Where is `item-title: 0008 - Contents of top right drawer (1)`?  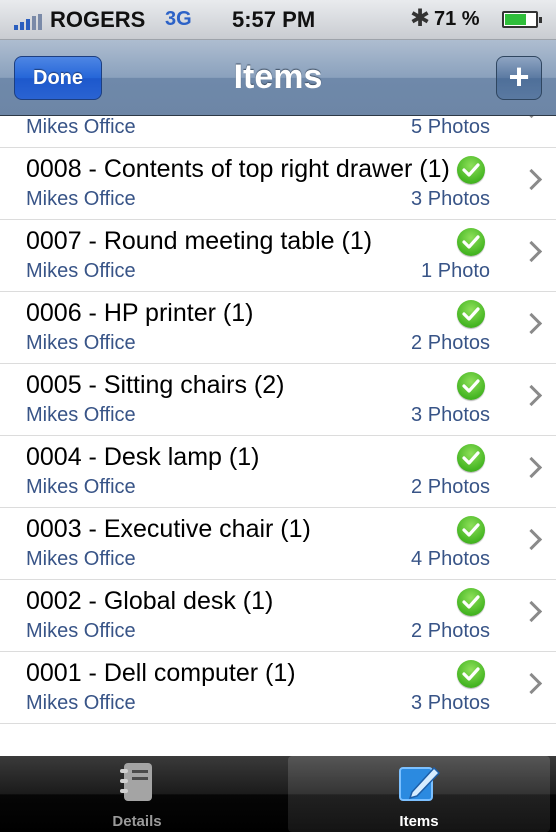
item-title: 0008 - Contents of top right drawer (1) is located at coordinates (238, 169).